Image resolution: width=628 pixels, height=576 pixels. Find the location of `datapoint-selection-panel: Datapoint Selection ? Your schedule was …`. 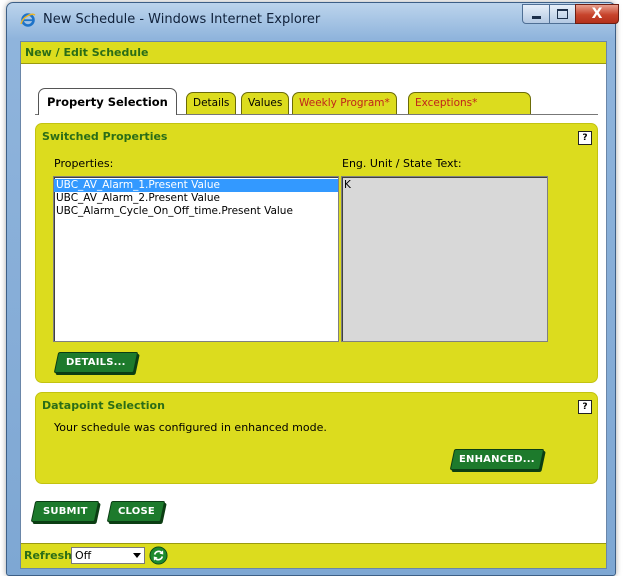

datapoint-selection-panel: Datapoint Selection ? Your schedule was … is located at coordinates (316, 438).